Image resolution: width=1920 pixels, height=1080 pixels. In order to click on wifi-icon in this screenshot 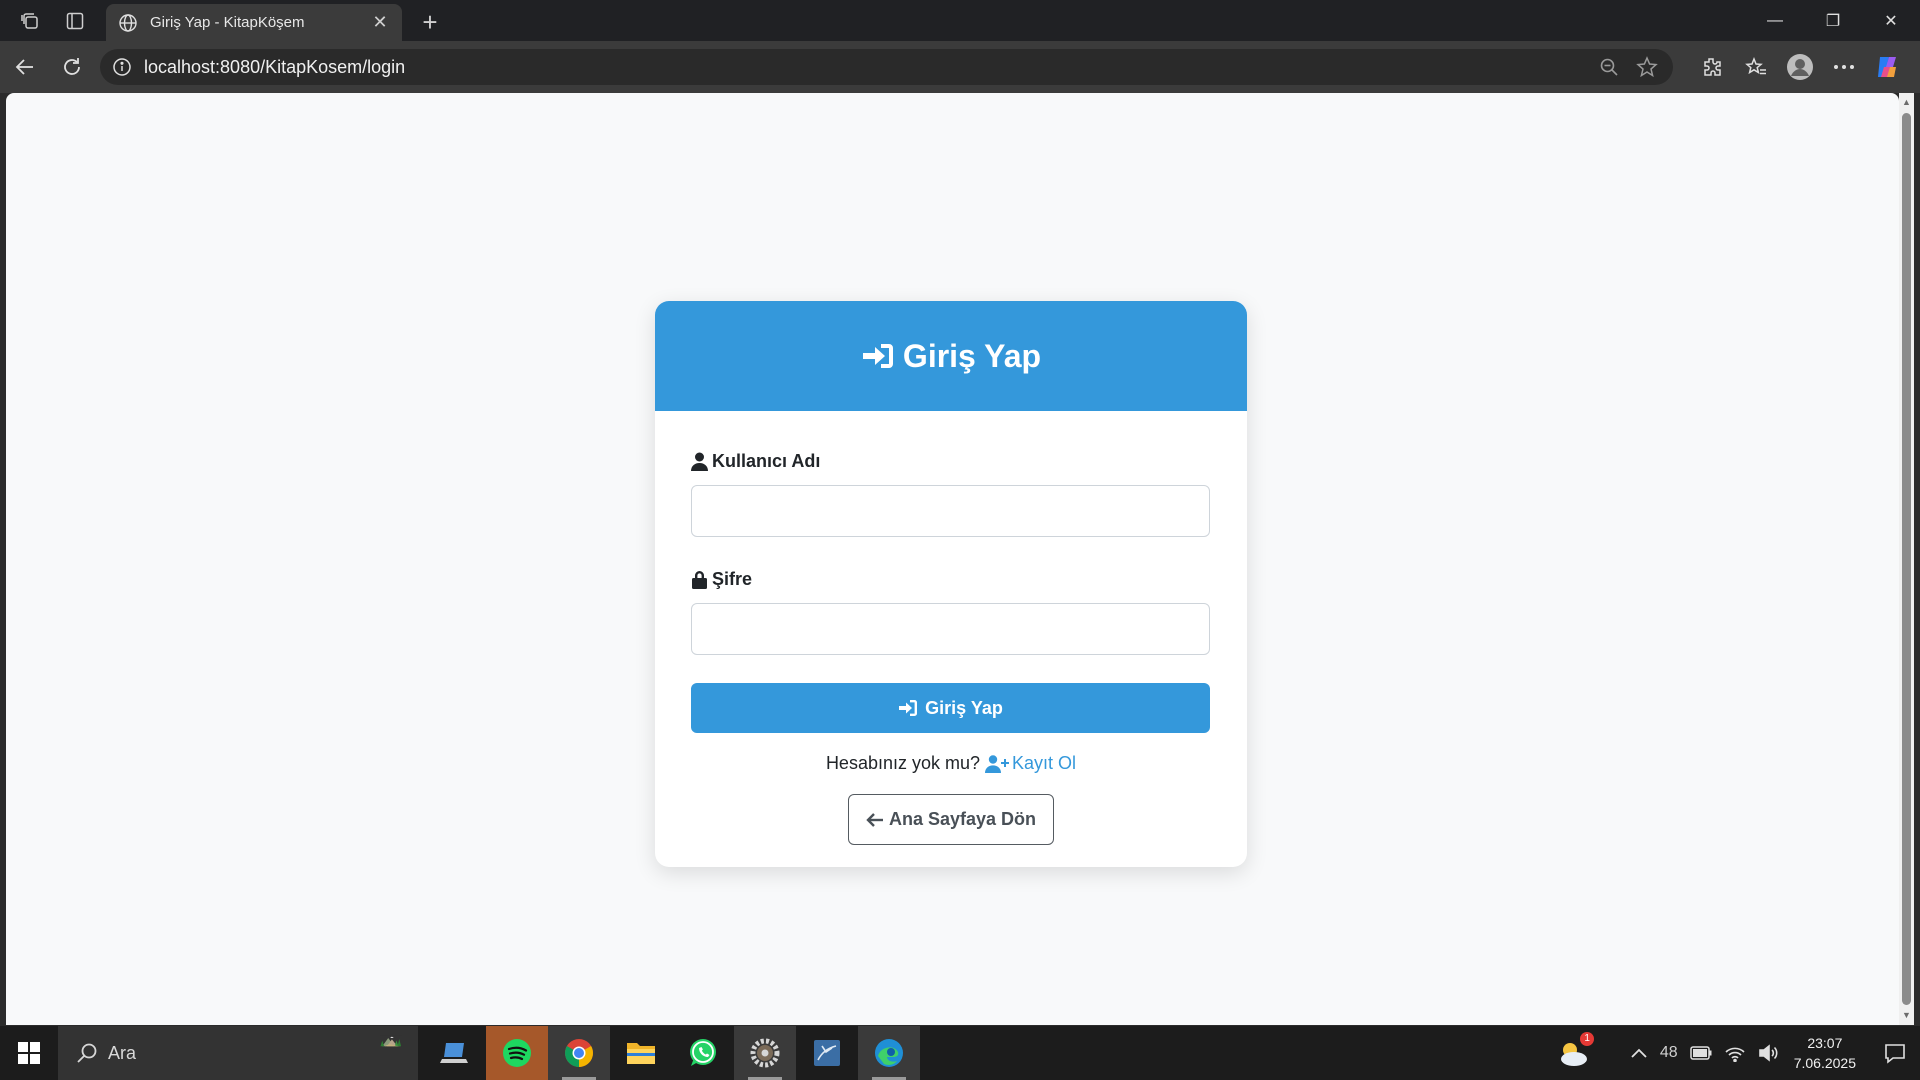, I will do `click(1735, 1053)`.